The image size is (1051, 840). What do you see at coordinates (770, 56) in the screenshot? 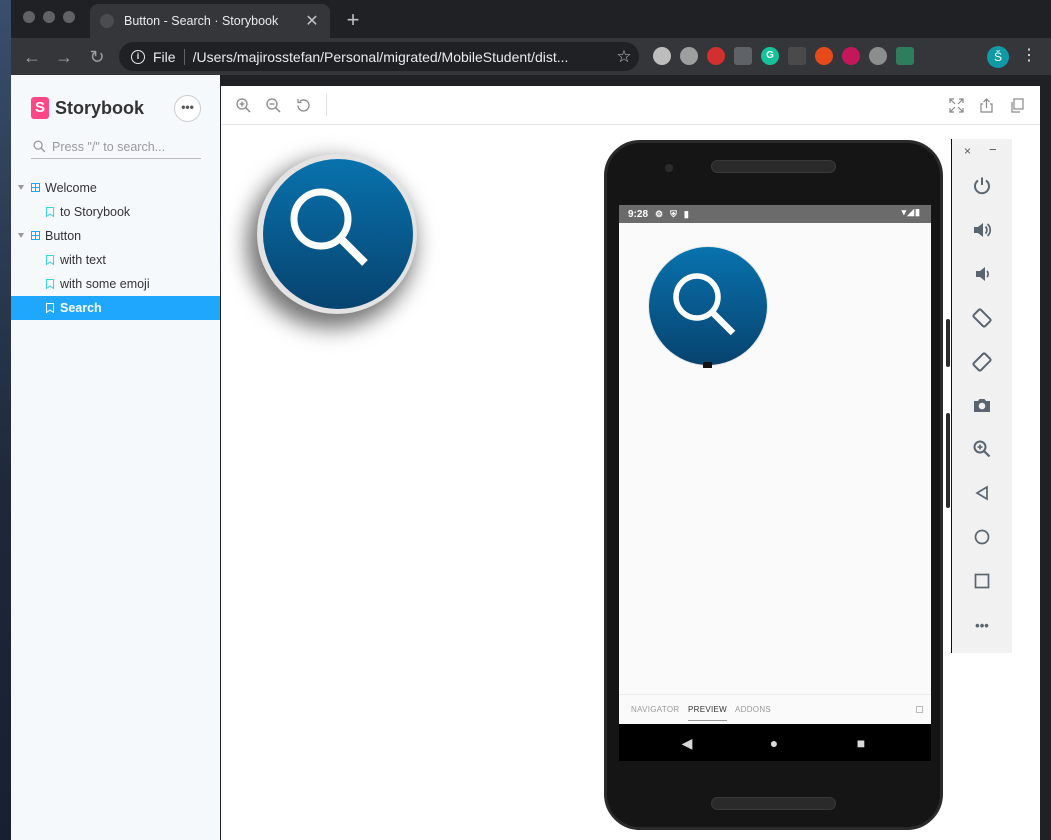
I see `grammarly-icon: G` at bounding box center [770, 56].